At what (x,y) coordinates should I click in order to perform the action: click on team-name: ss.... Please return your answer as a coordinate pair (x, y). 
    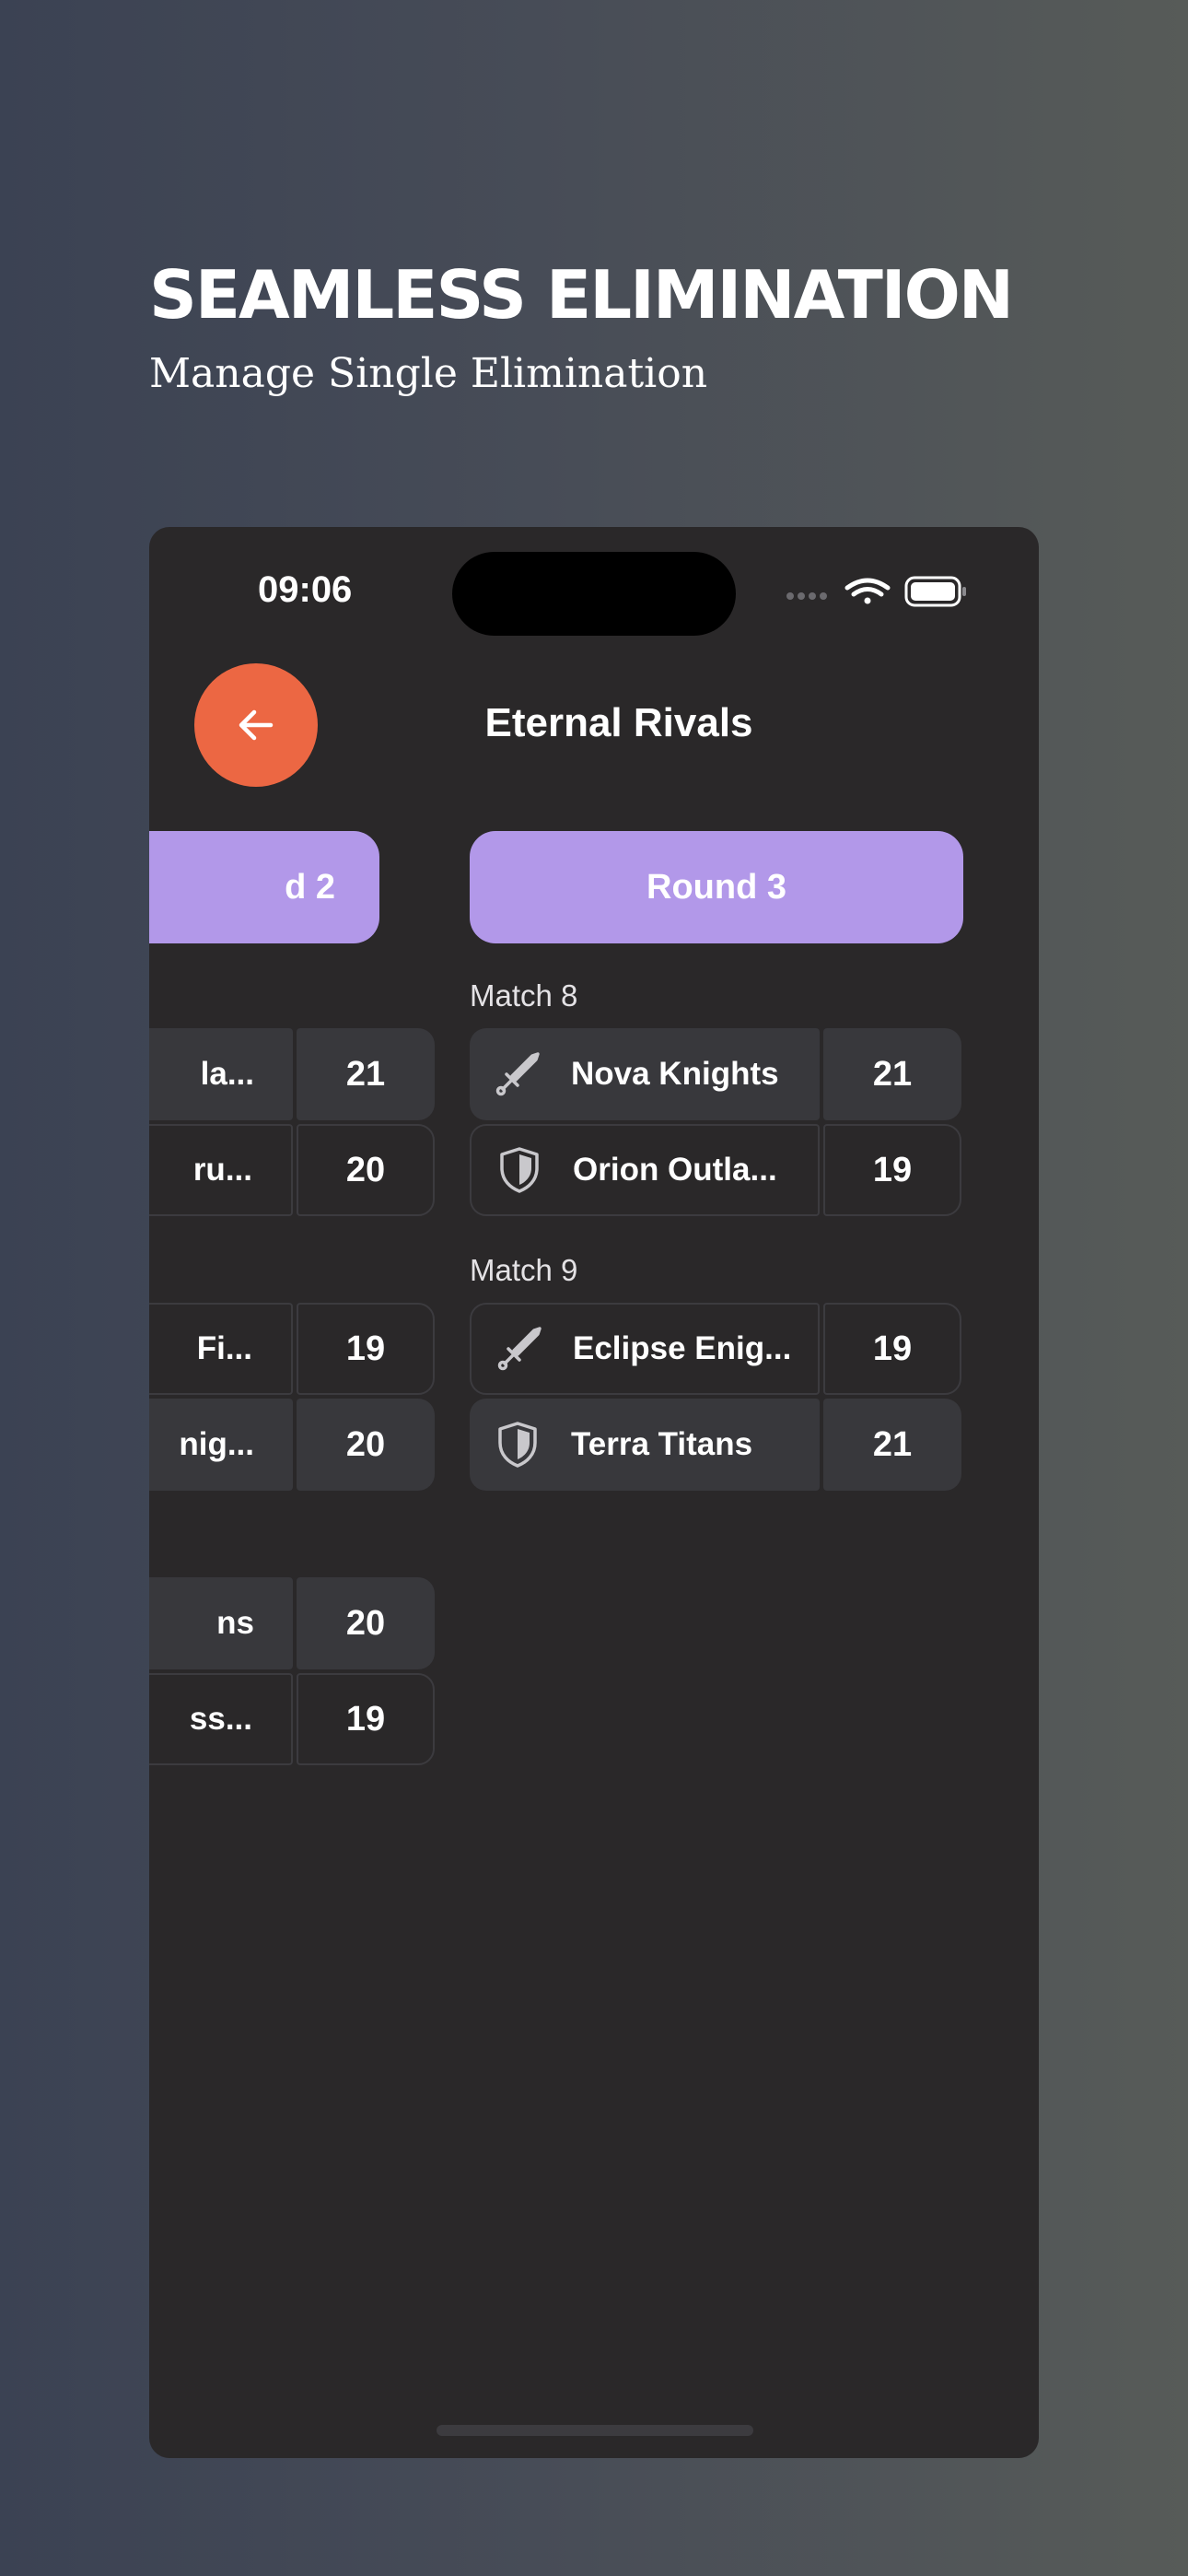
    Looking at the image, I should click on (221, 1719).